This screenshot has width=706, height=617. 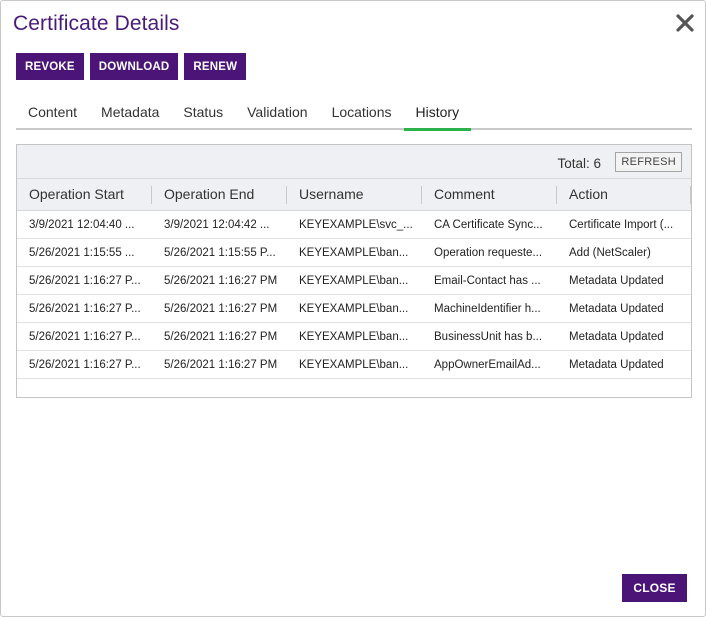 I want to click on column-divider, so click(x=690, y=195).